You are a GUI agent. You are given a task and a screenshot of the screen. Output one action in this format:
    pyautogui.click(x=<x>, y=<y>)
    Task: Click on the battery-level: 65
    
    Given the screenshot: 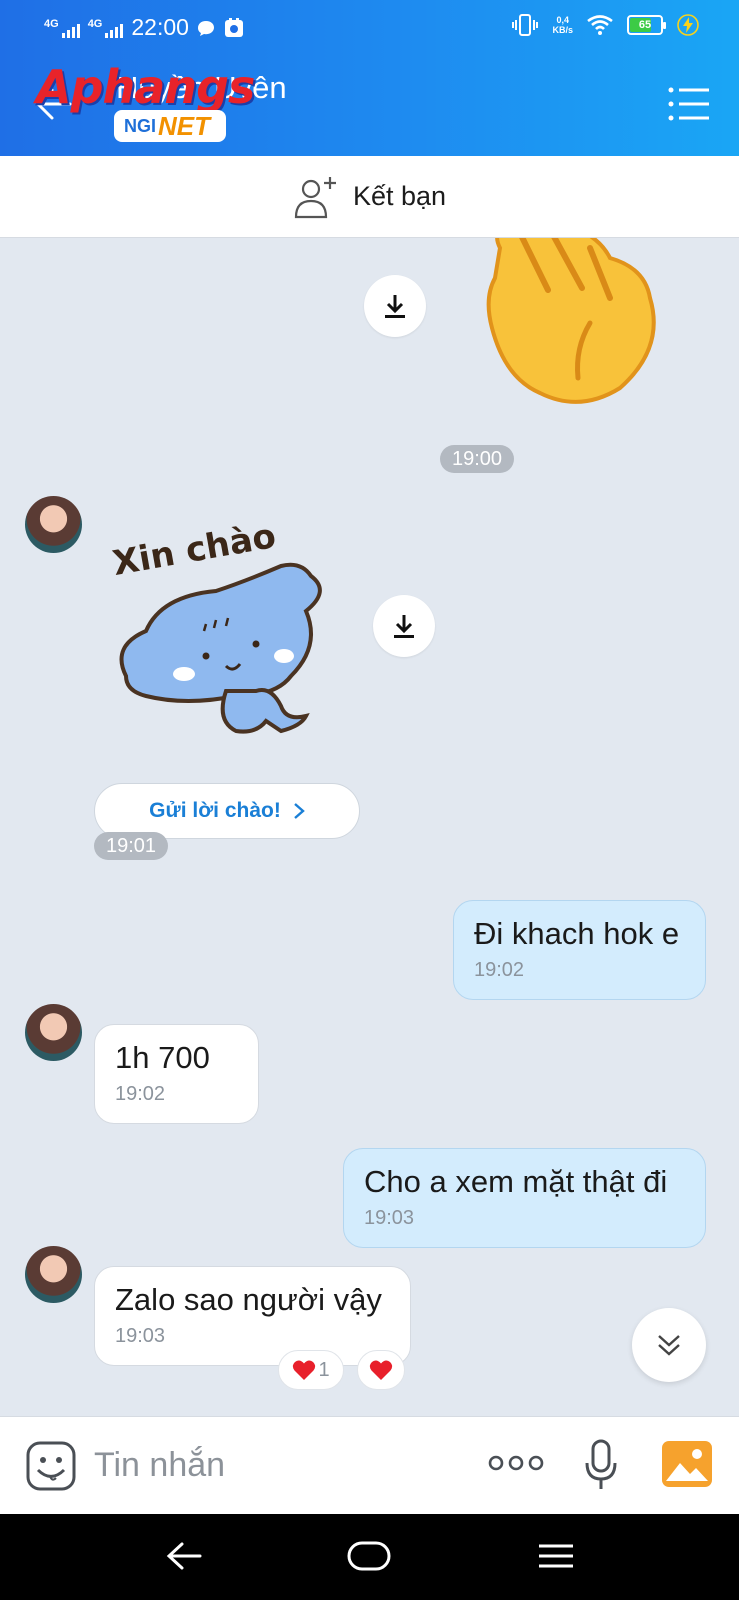 What is the action you would take?
    pyautogui.click(x=645, y=25)
    